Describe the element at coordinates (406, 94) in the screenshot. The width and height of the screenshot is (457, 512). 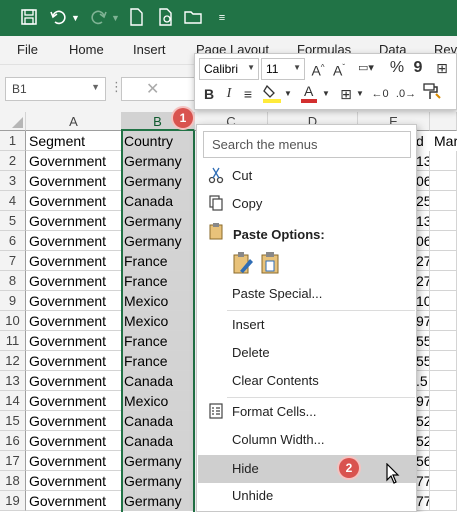
I see `decrease-decimal-icon: .0→` at that location.